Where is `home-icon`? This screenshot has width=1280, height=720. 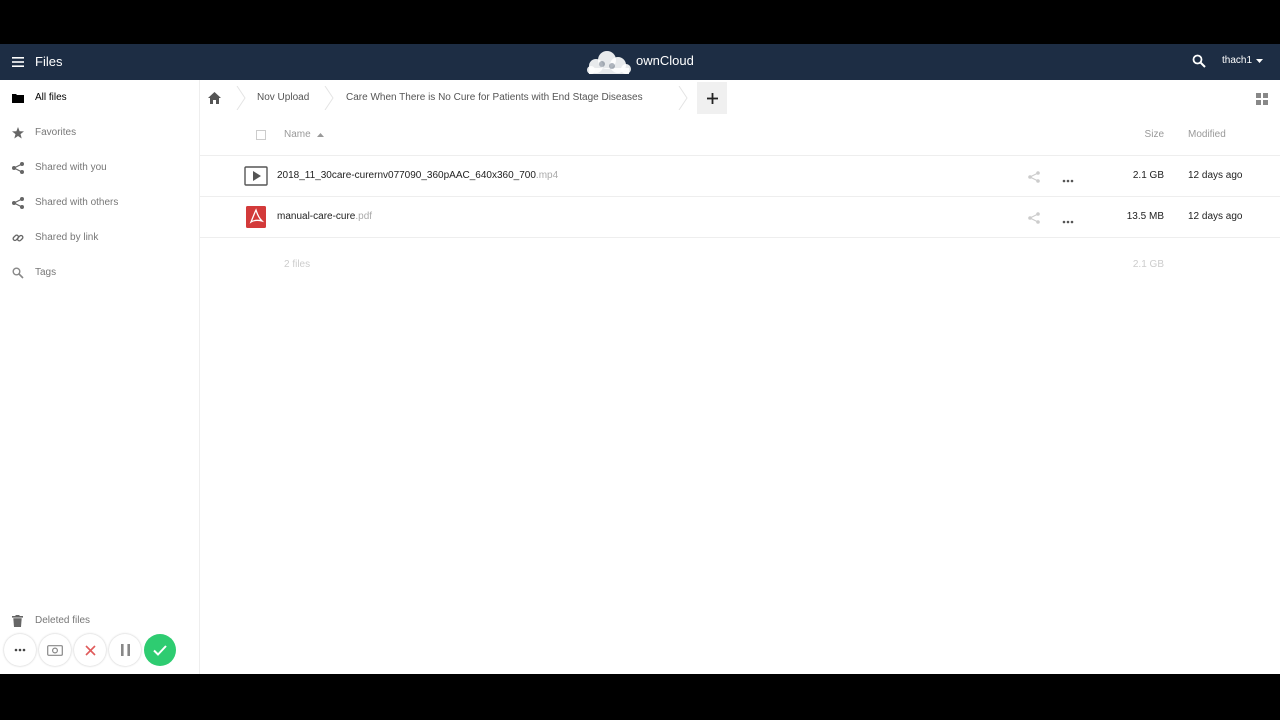 home-icon is located at coordinates (214, 97).